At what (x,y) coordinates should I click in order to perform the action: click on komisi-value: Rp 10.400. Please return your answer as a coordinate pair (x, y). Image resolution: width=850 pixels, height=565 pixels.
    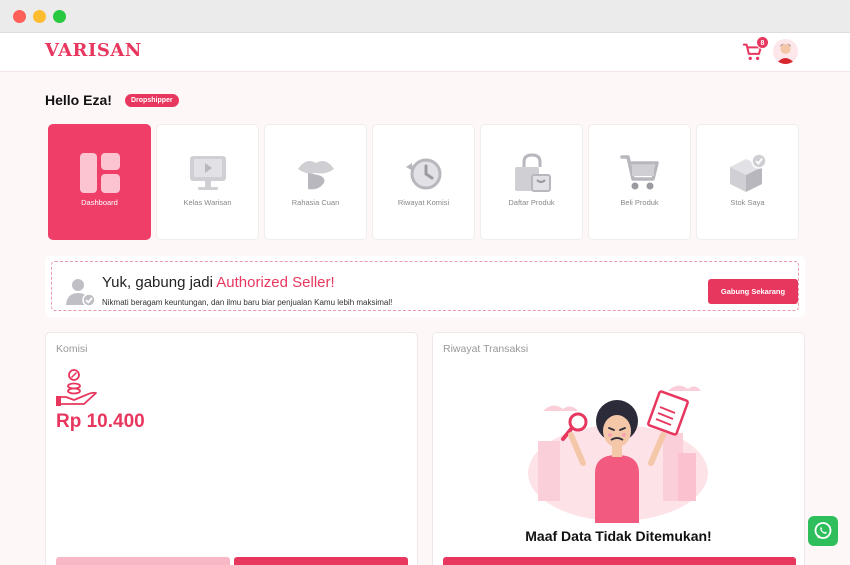
    Looking at the image, I should click on (100, 421).